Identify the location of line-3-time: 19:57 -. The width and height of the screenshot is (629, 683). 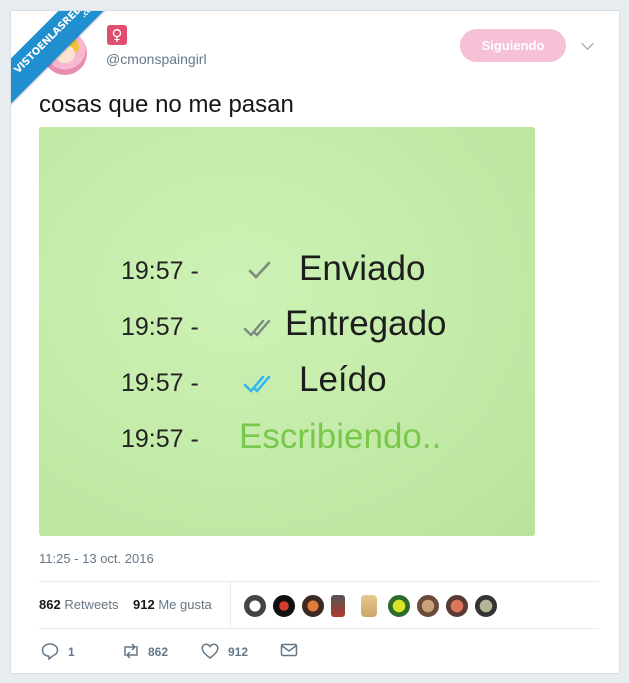
(160, 383).